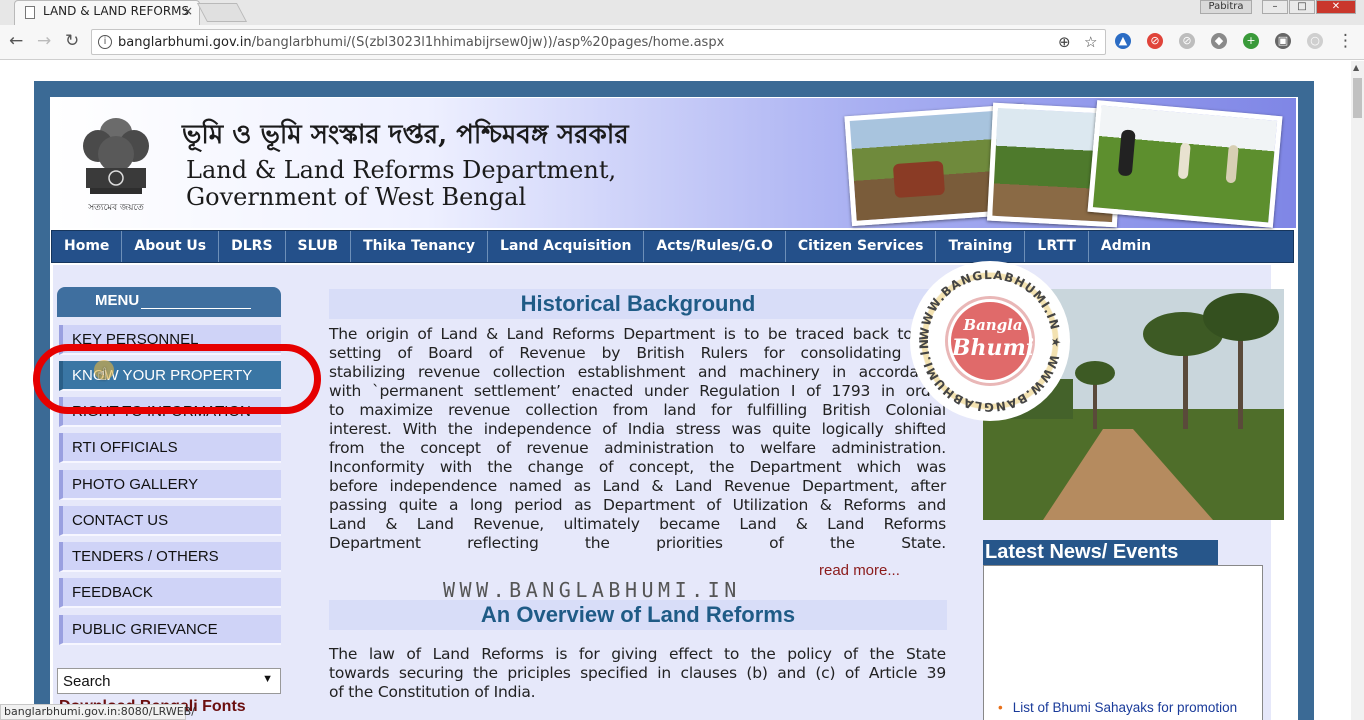 This screenshot has height=720, width=1364. Describe the element at coordinates (116, 11) in the screenshot. I see `tab-title: LAND & LAND REFORMS` at that location.